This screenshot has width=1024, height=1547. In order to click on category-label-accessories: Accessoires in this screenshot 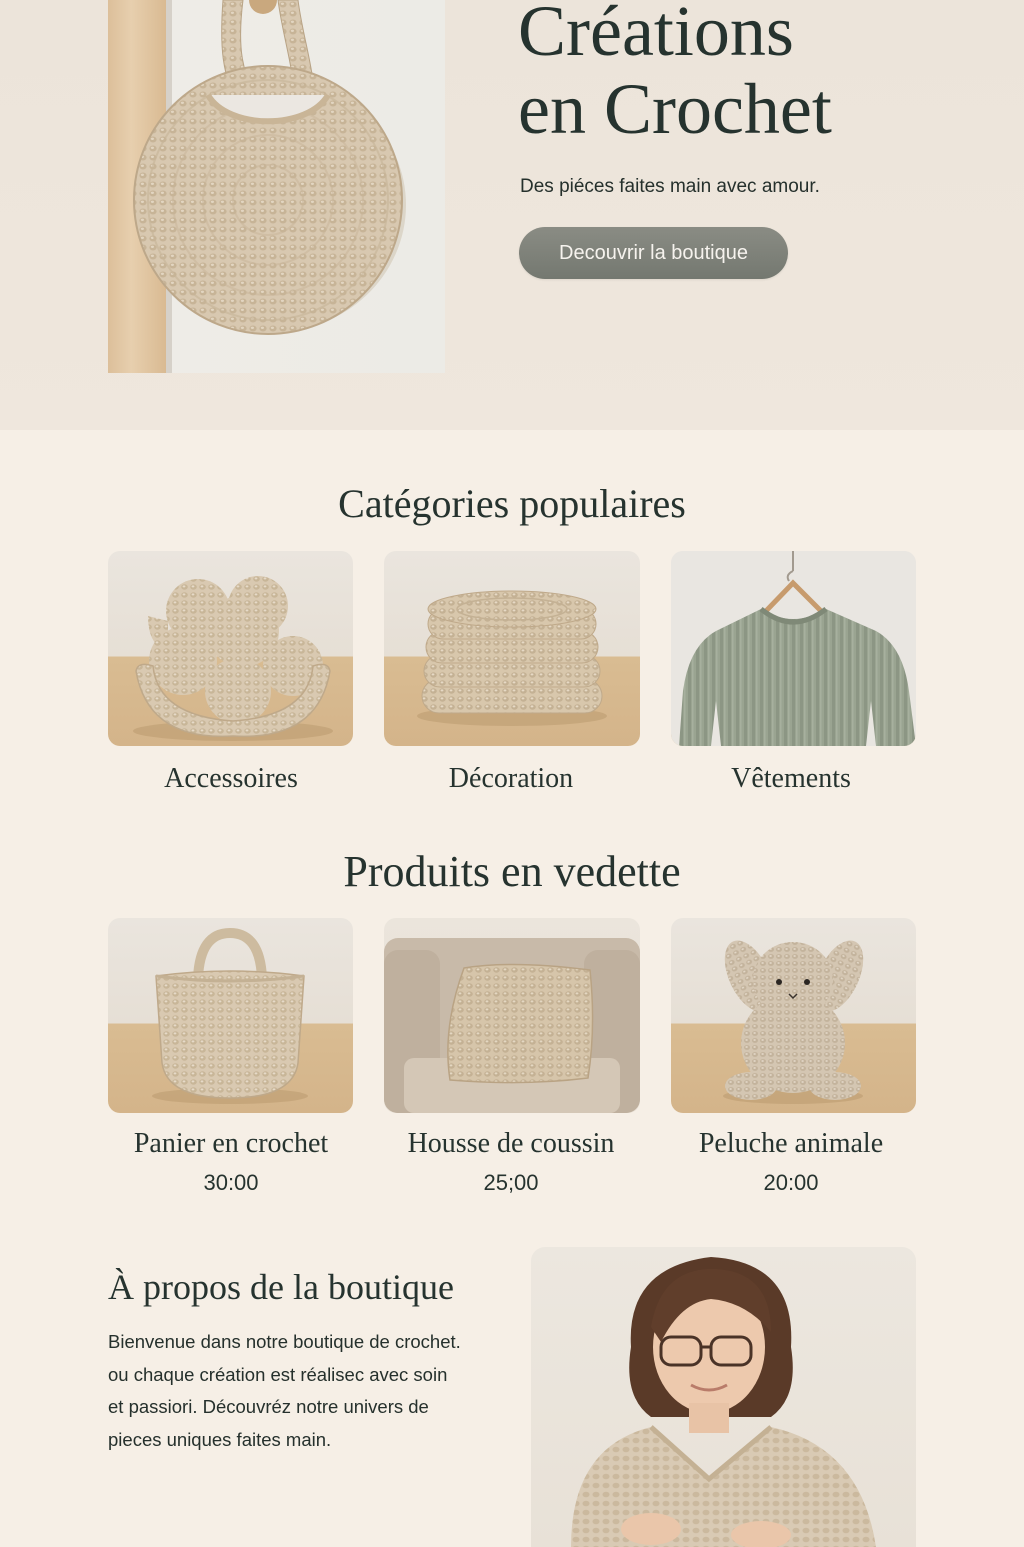, I will do `click(231, 779)`.